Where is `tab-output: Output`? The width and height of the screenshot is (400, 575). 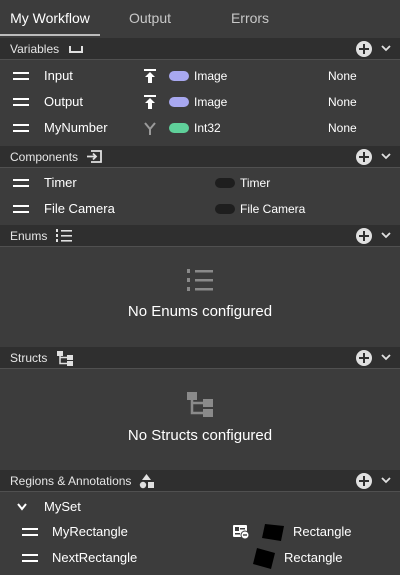 tab-output: Output is located at coordinates (150, 18).